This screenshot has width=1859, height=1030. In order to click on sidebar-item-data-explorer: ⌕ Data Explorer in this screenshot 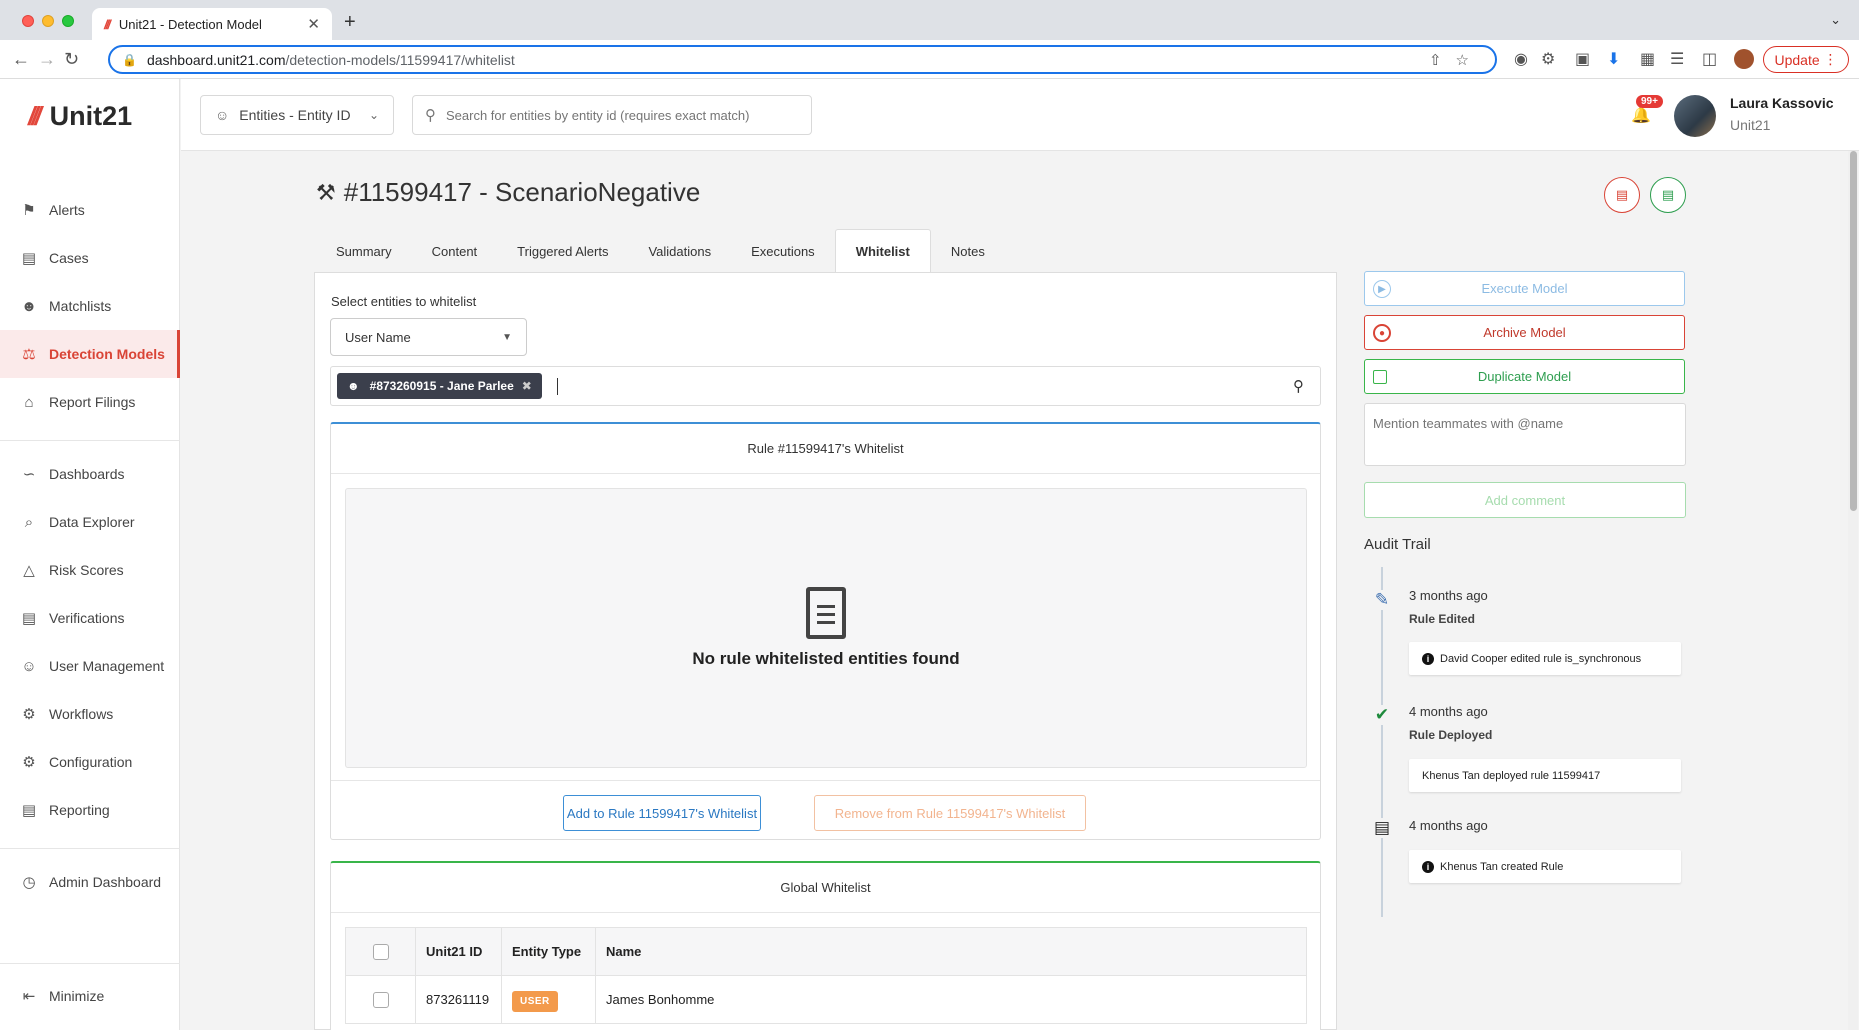, I will do `click(90, 522)`.